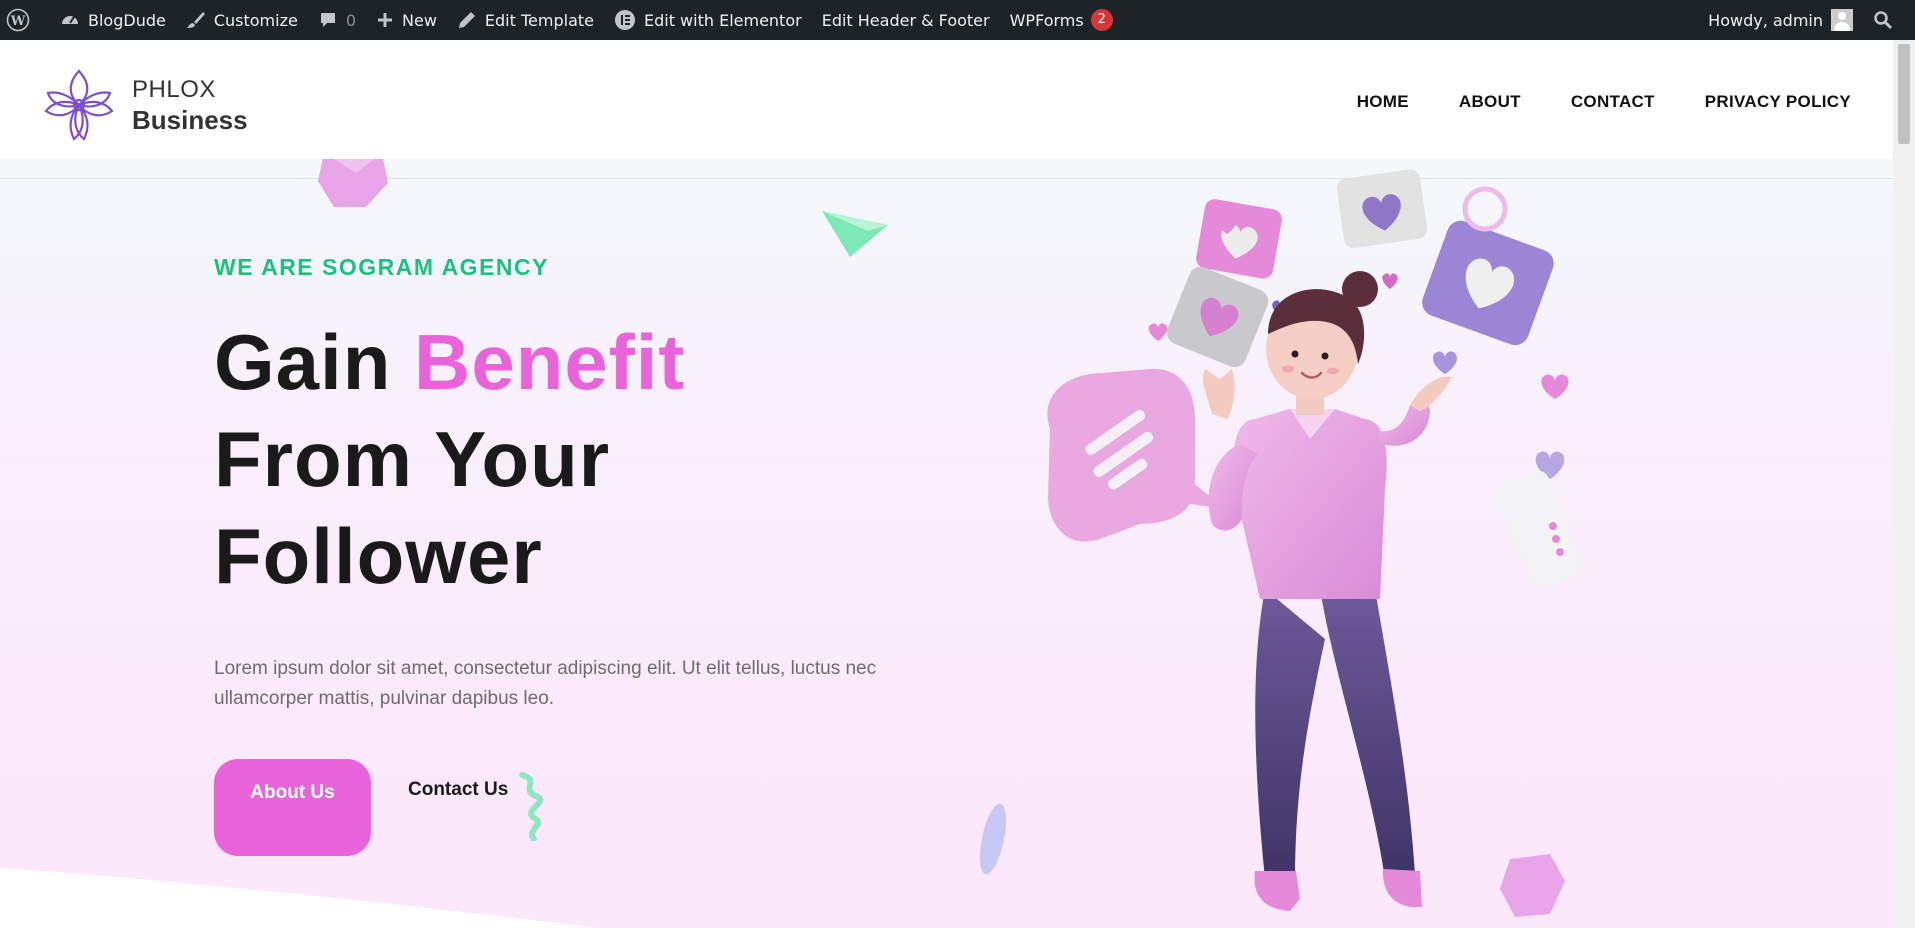 The image size is (1915, 928). I want to click on elementor-icon, so click(624, 20).